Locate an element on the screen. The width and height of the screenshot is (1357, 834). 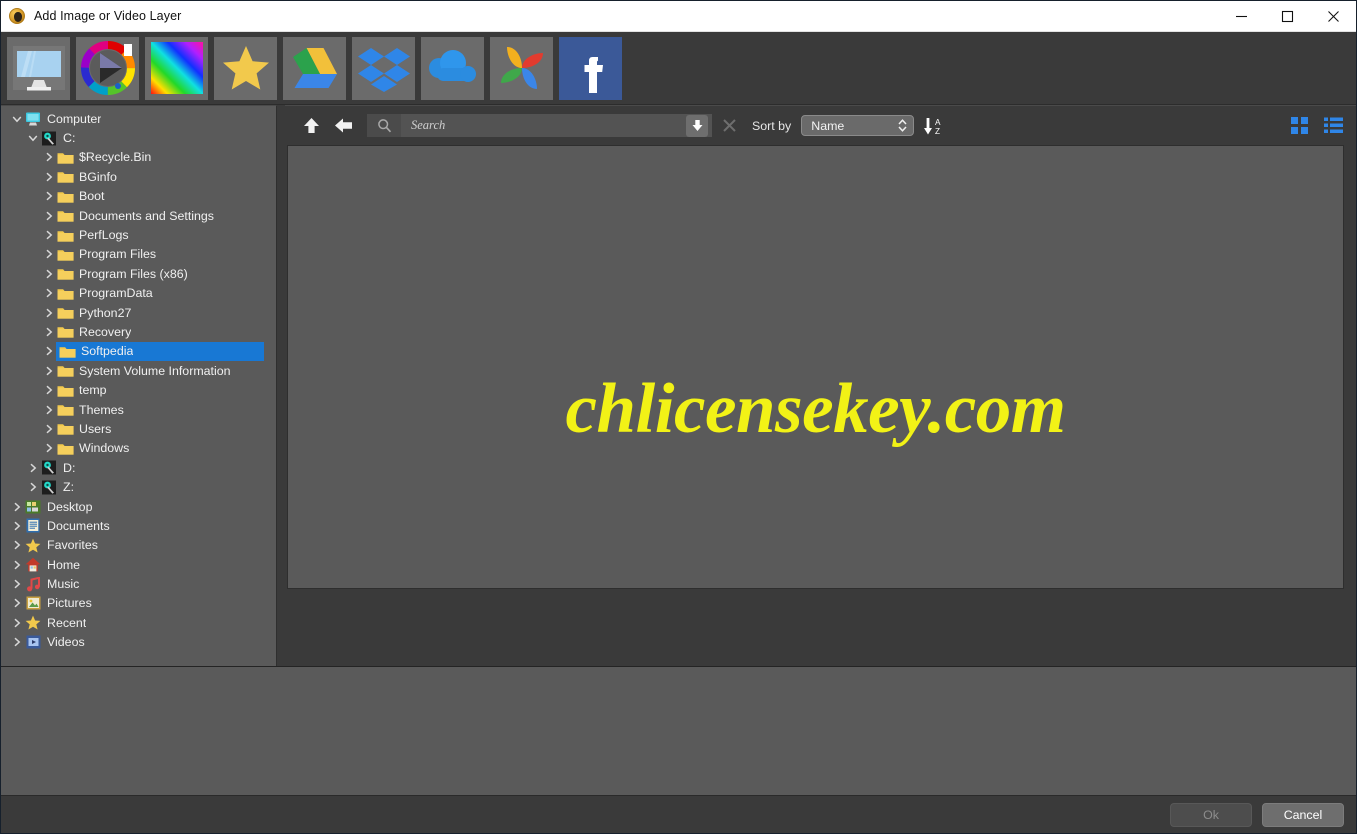
ok-button: Ok is located at coordinates (1211, 814).